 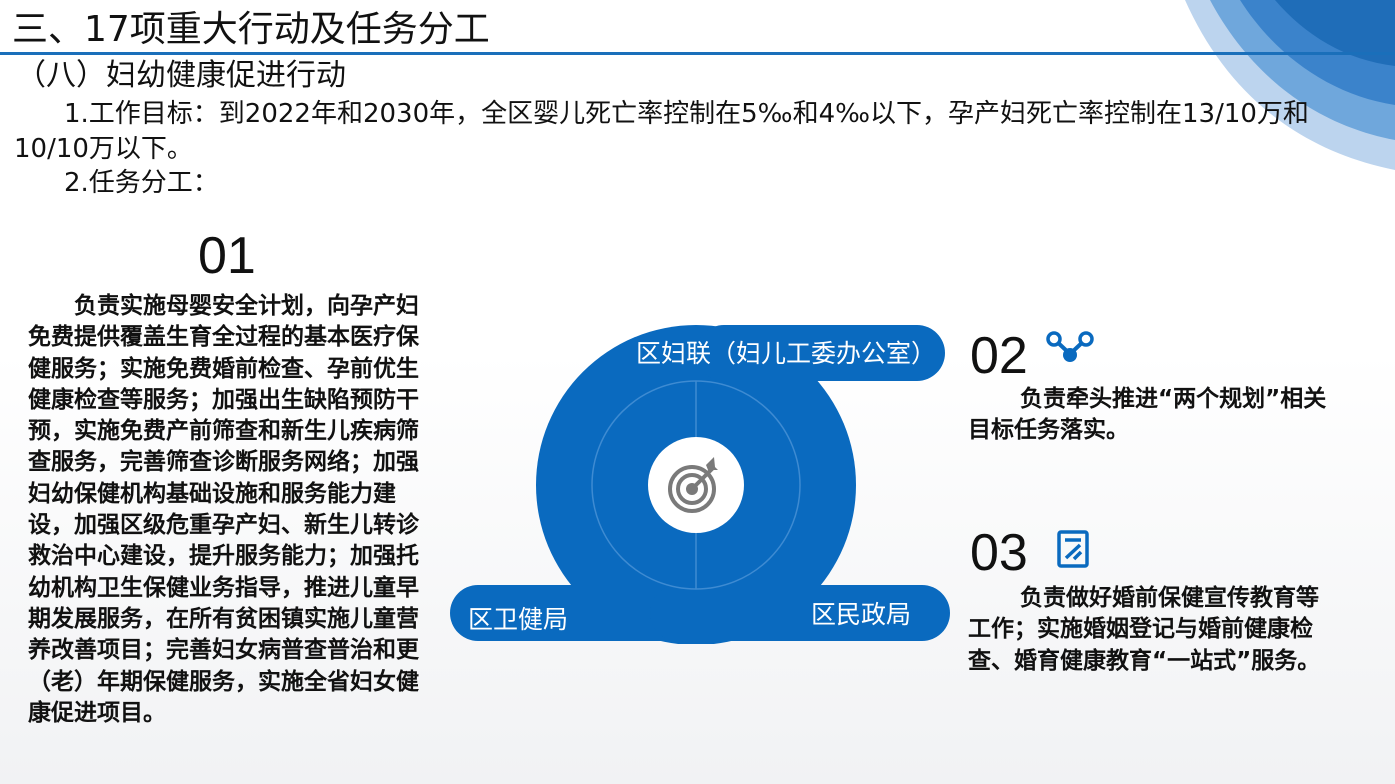 What do you see at coordinates (999, 553) in the screenshot?
I see `item-number-03: 03` at bounding box center [999, 553].